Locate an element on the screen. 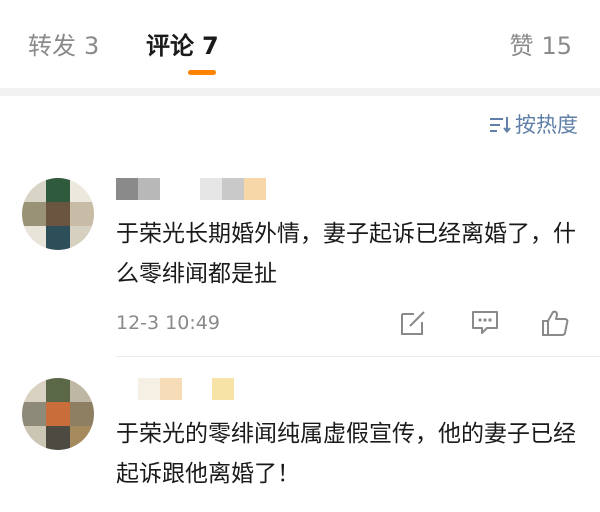 The width and height of the screenshot is (600, 512). comment-divider is located at coordinates (358, 356).